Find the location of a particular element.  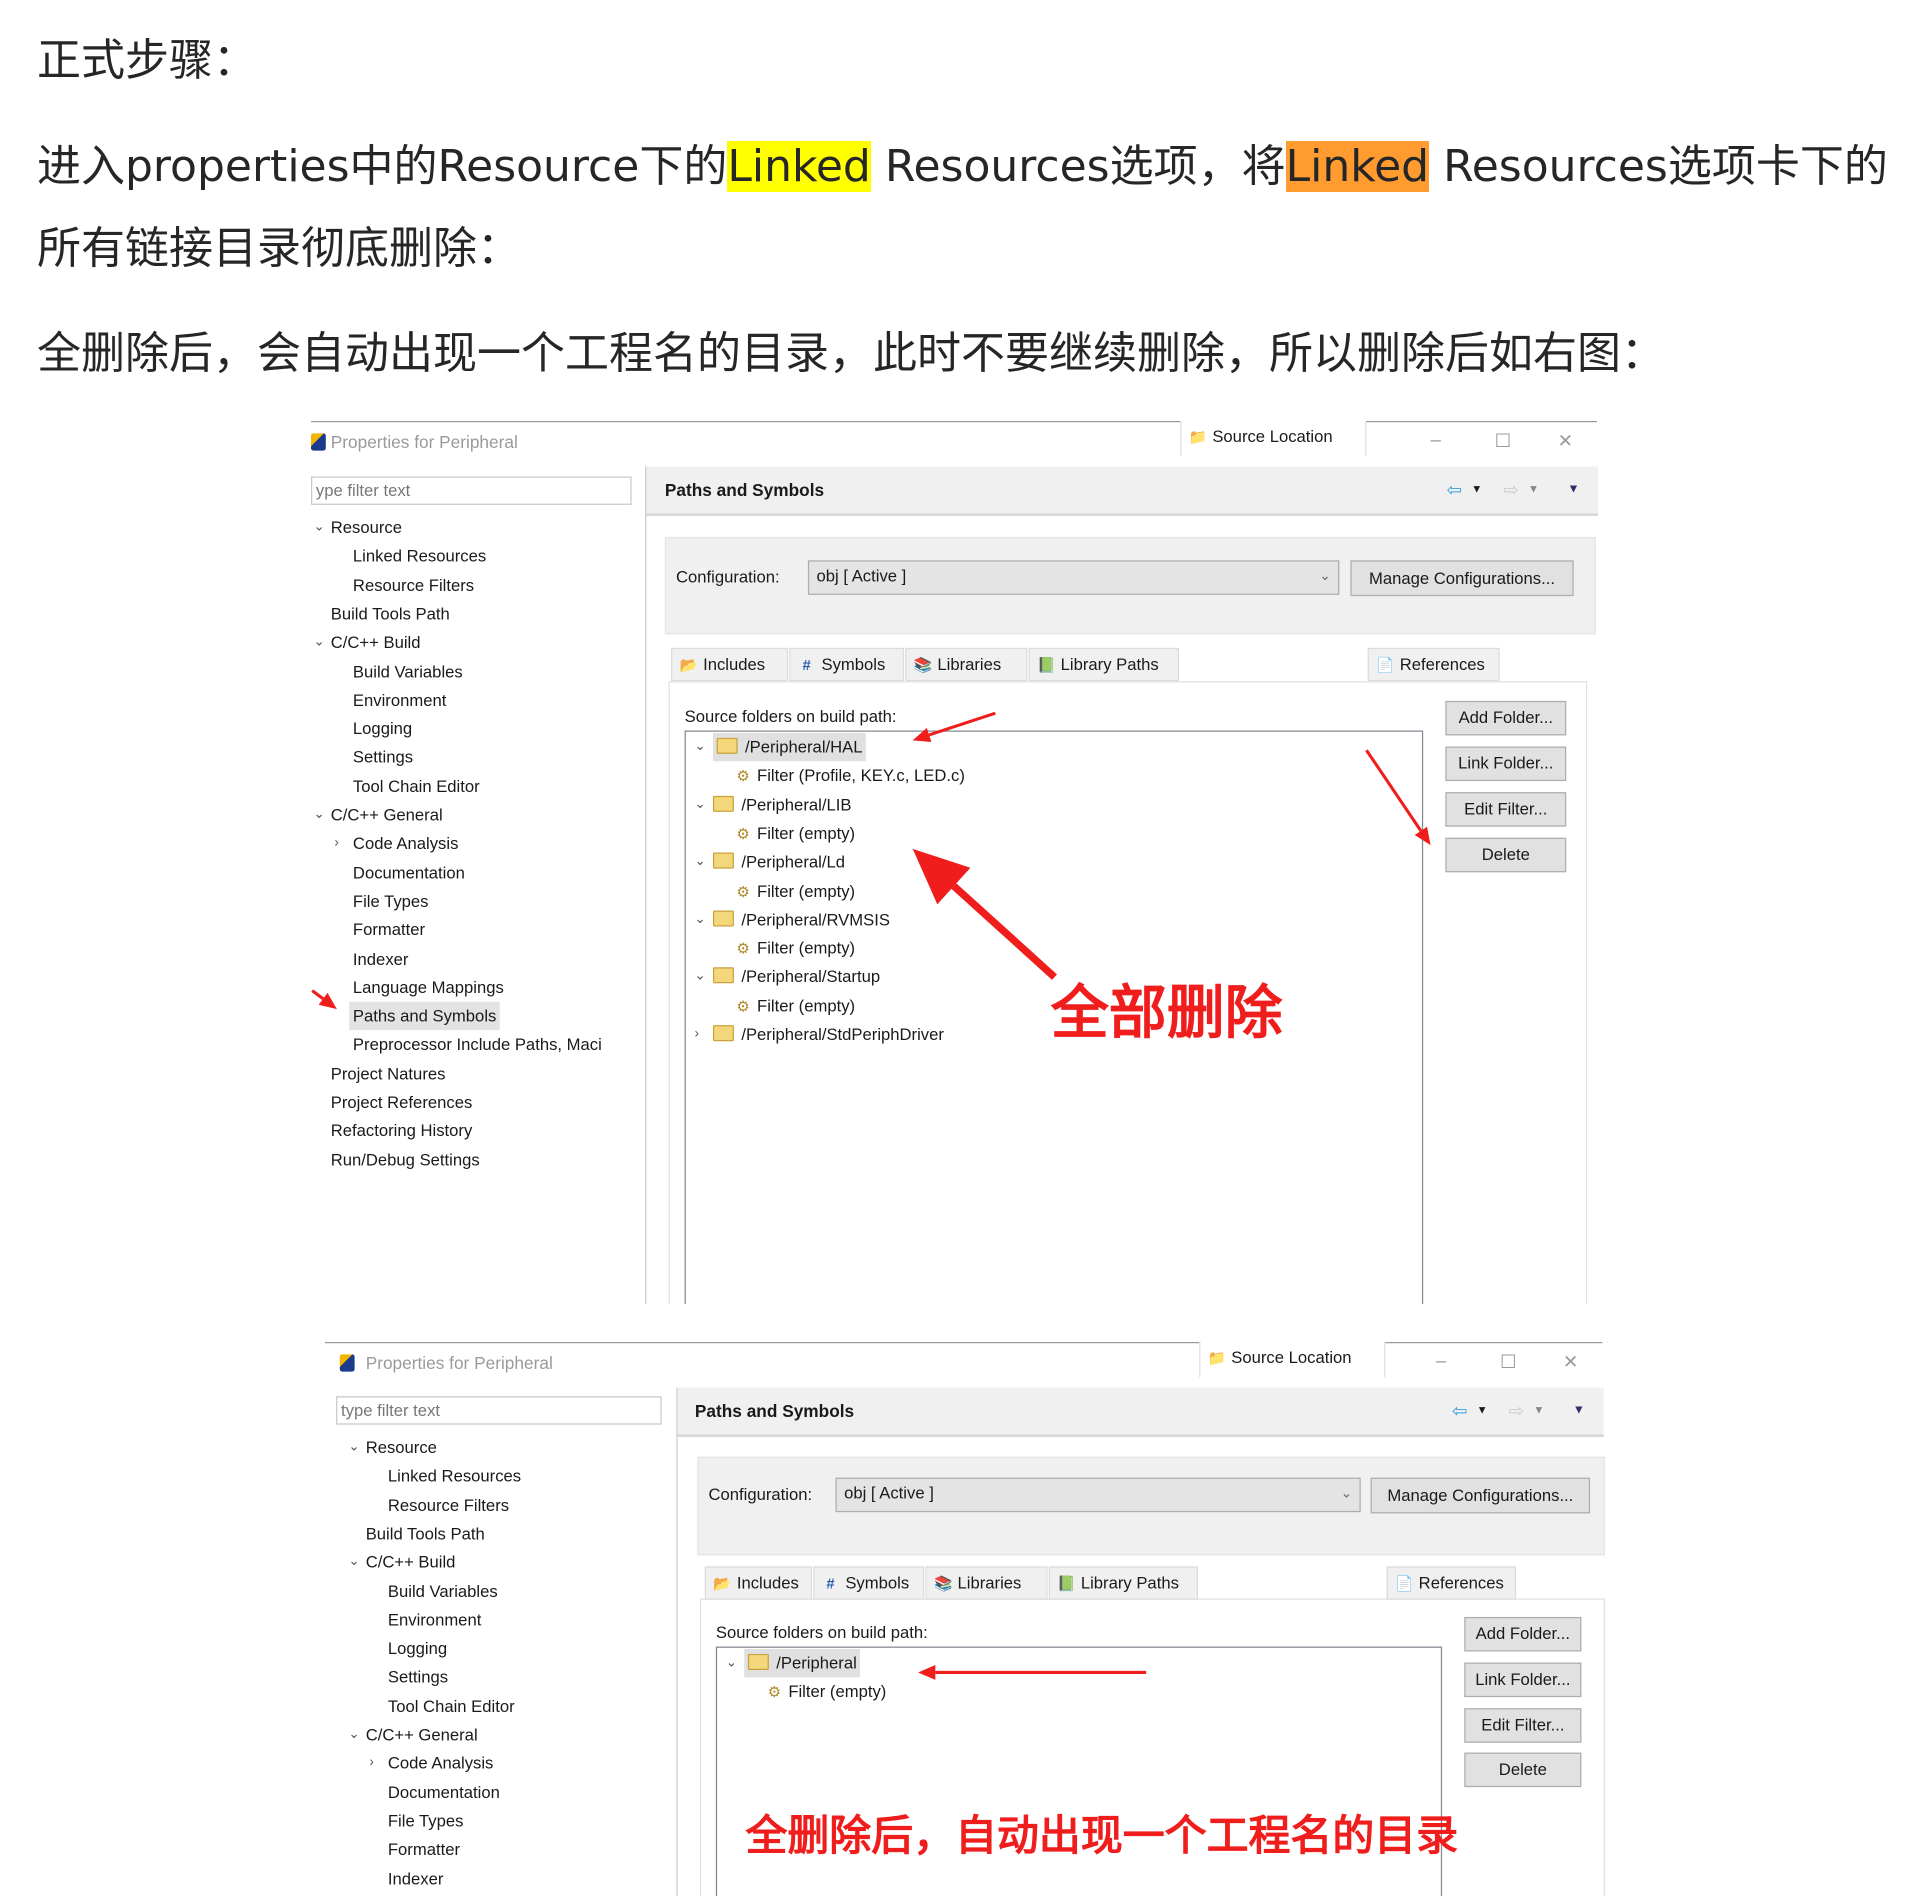

text: Resources选项，将 is located at coordinates (1078, 166).